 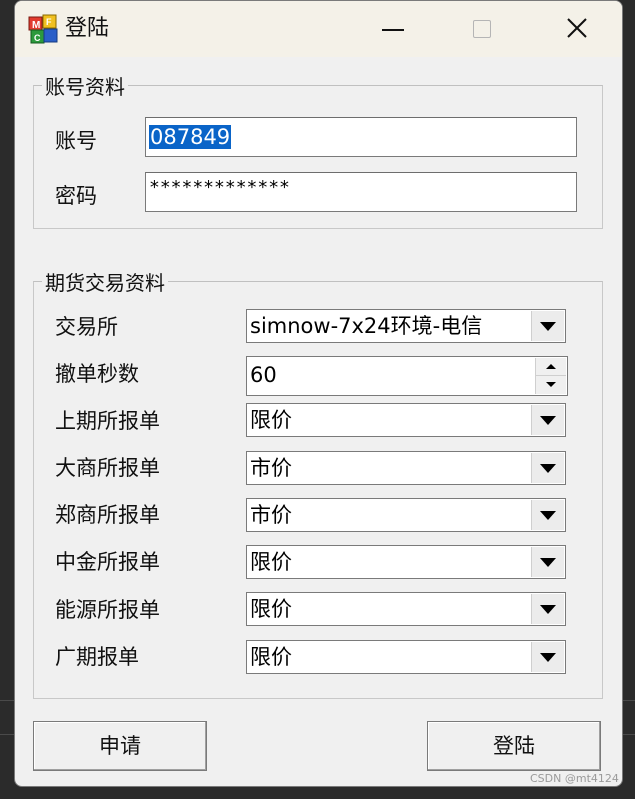 What do you see at coordinates (97, 657) in the screenshot?
I see `gfex-order-label: 广期报单` at bounding box center [97, 657].